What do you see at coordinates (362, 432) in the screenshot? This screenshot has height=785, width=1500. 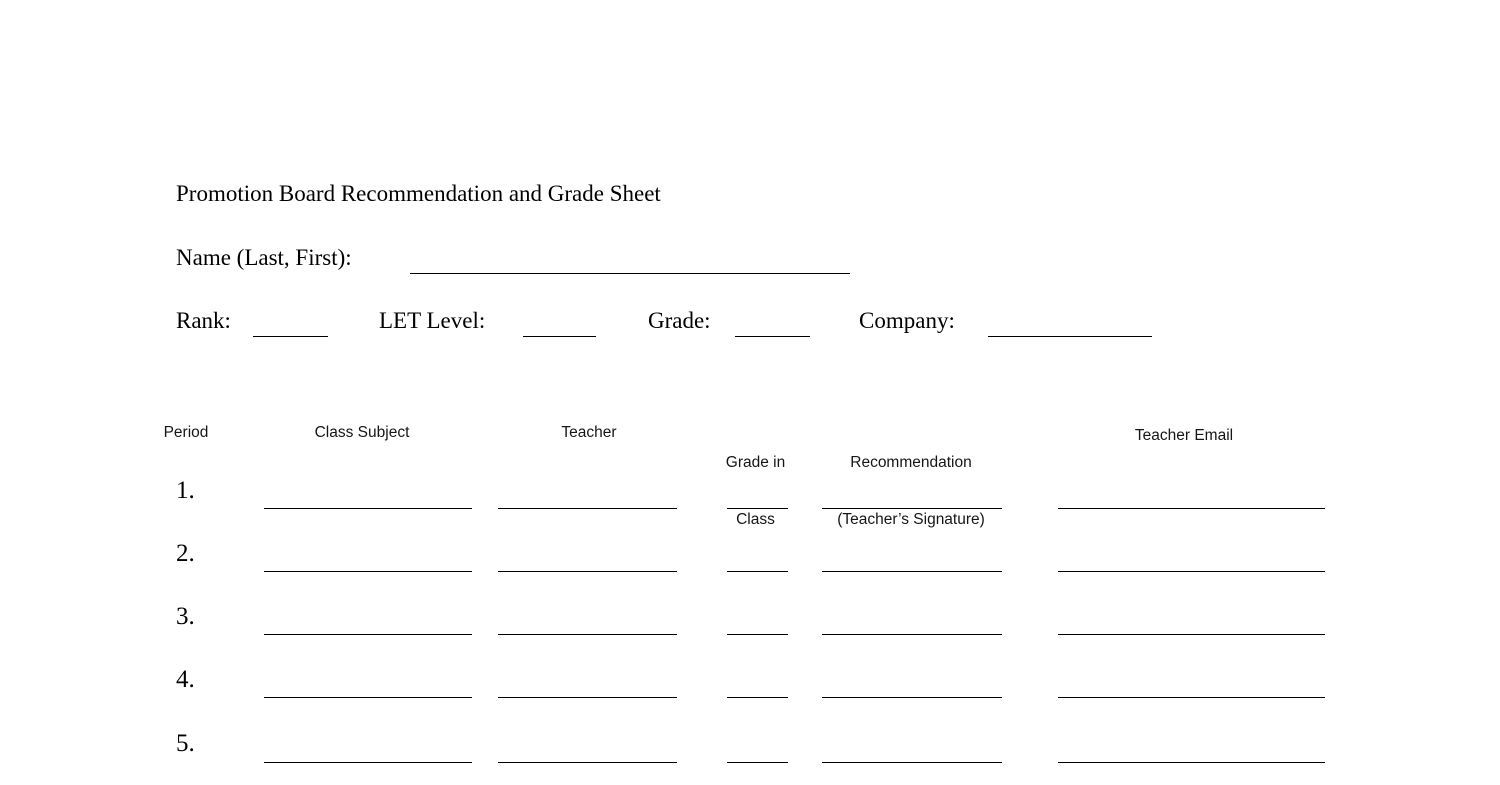 I see `column-header-class-subject: Class Subject` at bounding box center [362, 432].